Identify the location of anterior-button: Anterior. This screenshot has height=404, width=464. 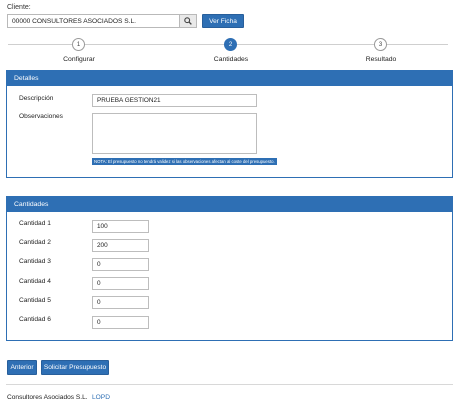
(22, 367).